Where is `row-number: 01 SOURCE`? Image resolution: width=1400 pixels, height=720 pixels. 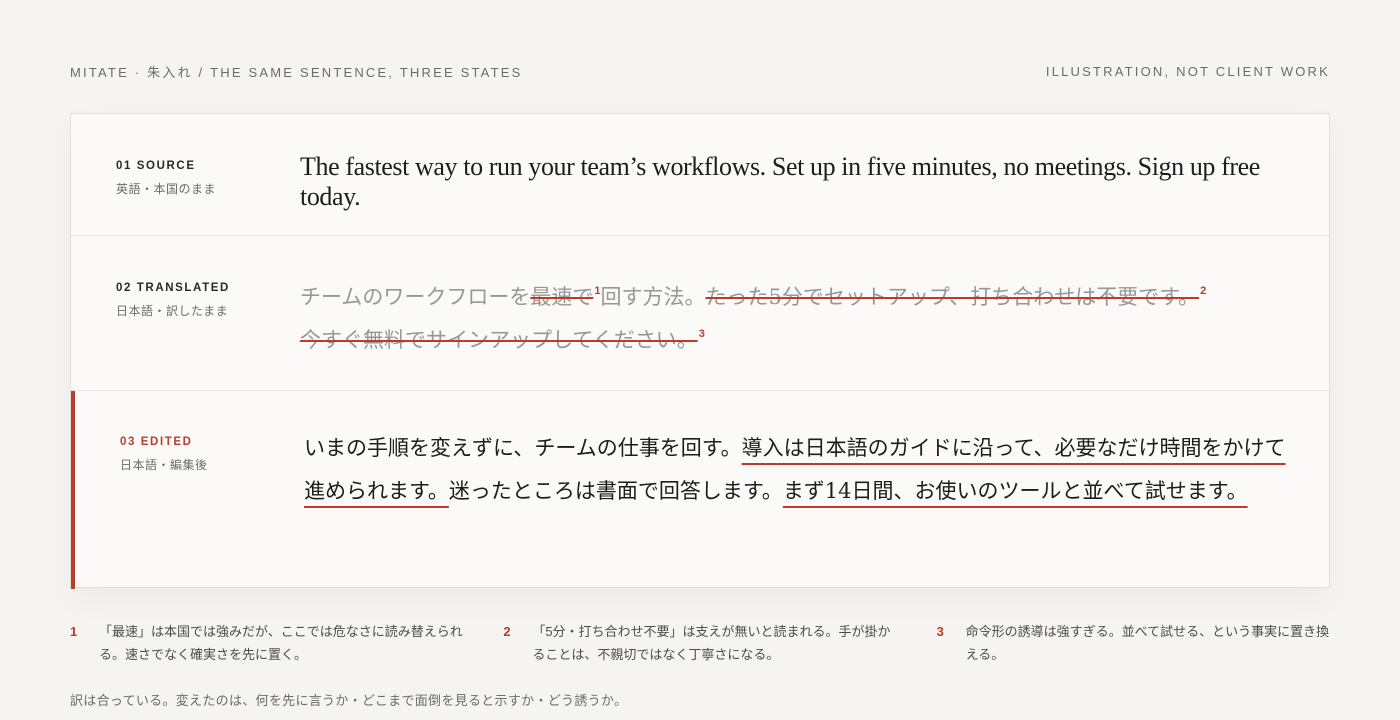
row-number: 01 SOURCE is located at coordinates (156, 166).